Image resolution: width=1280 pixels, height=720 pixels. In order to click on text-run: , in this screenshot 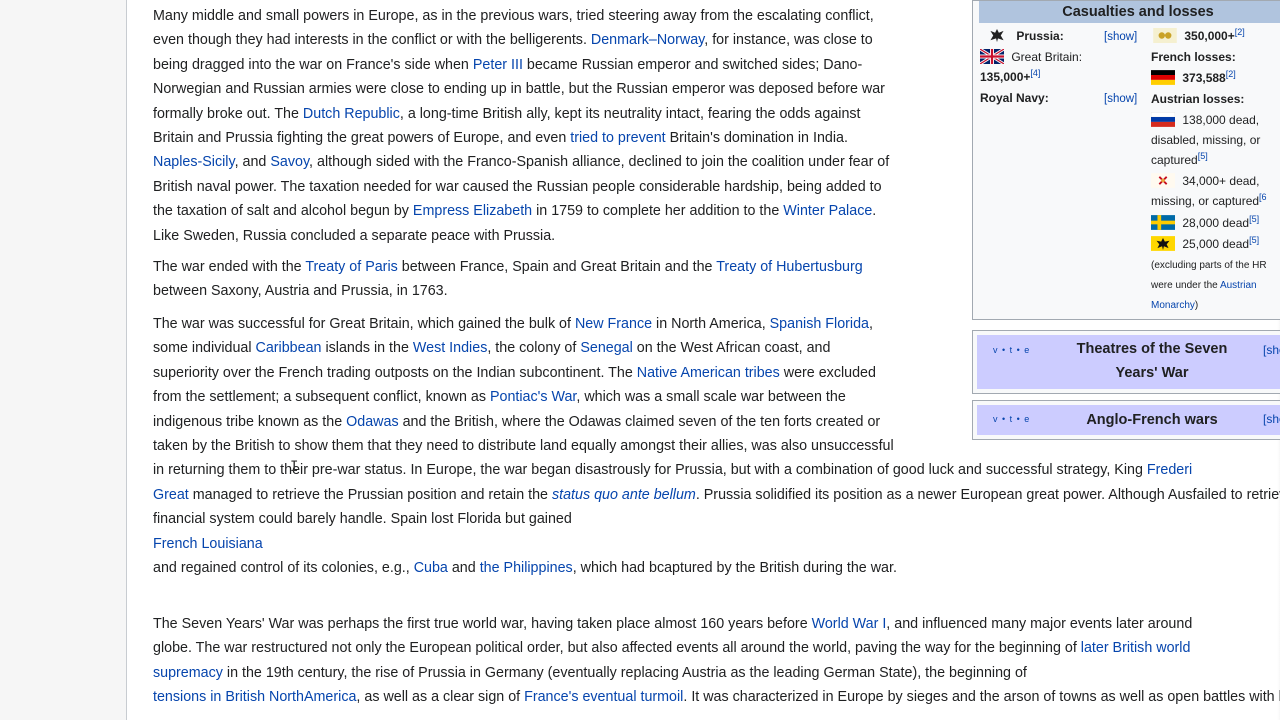, I will do `click(870, 324)`.